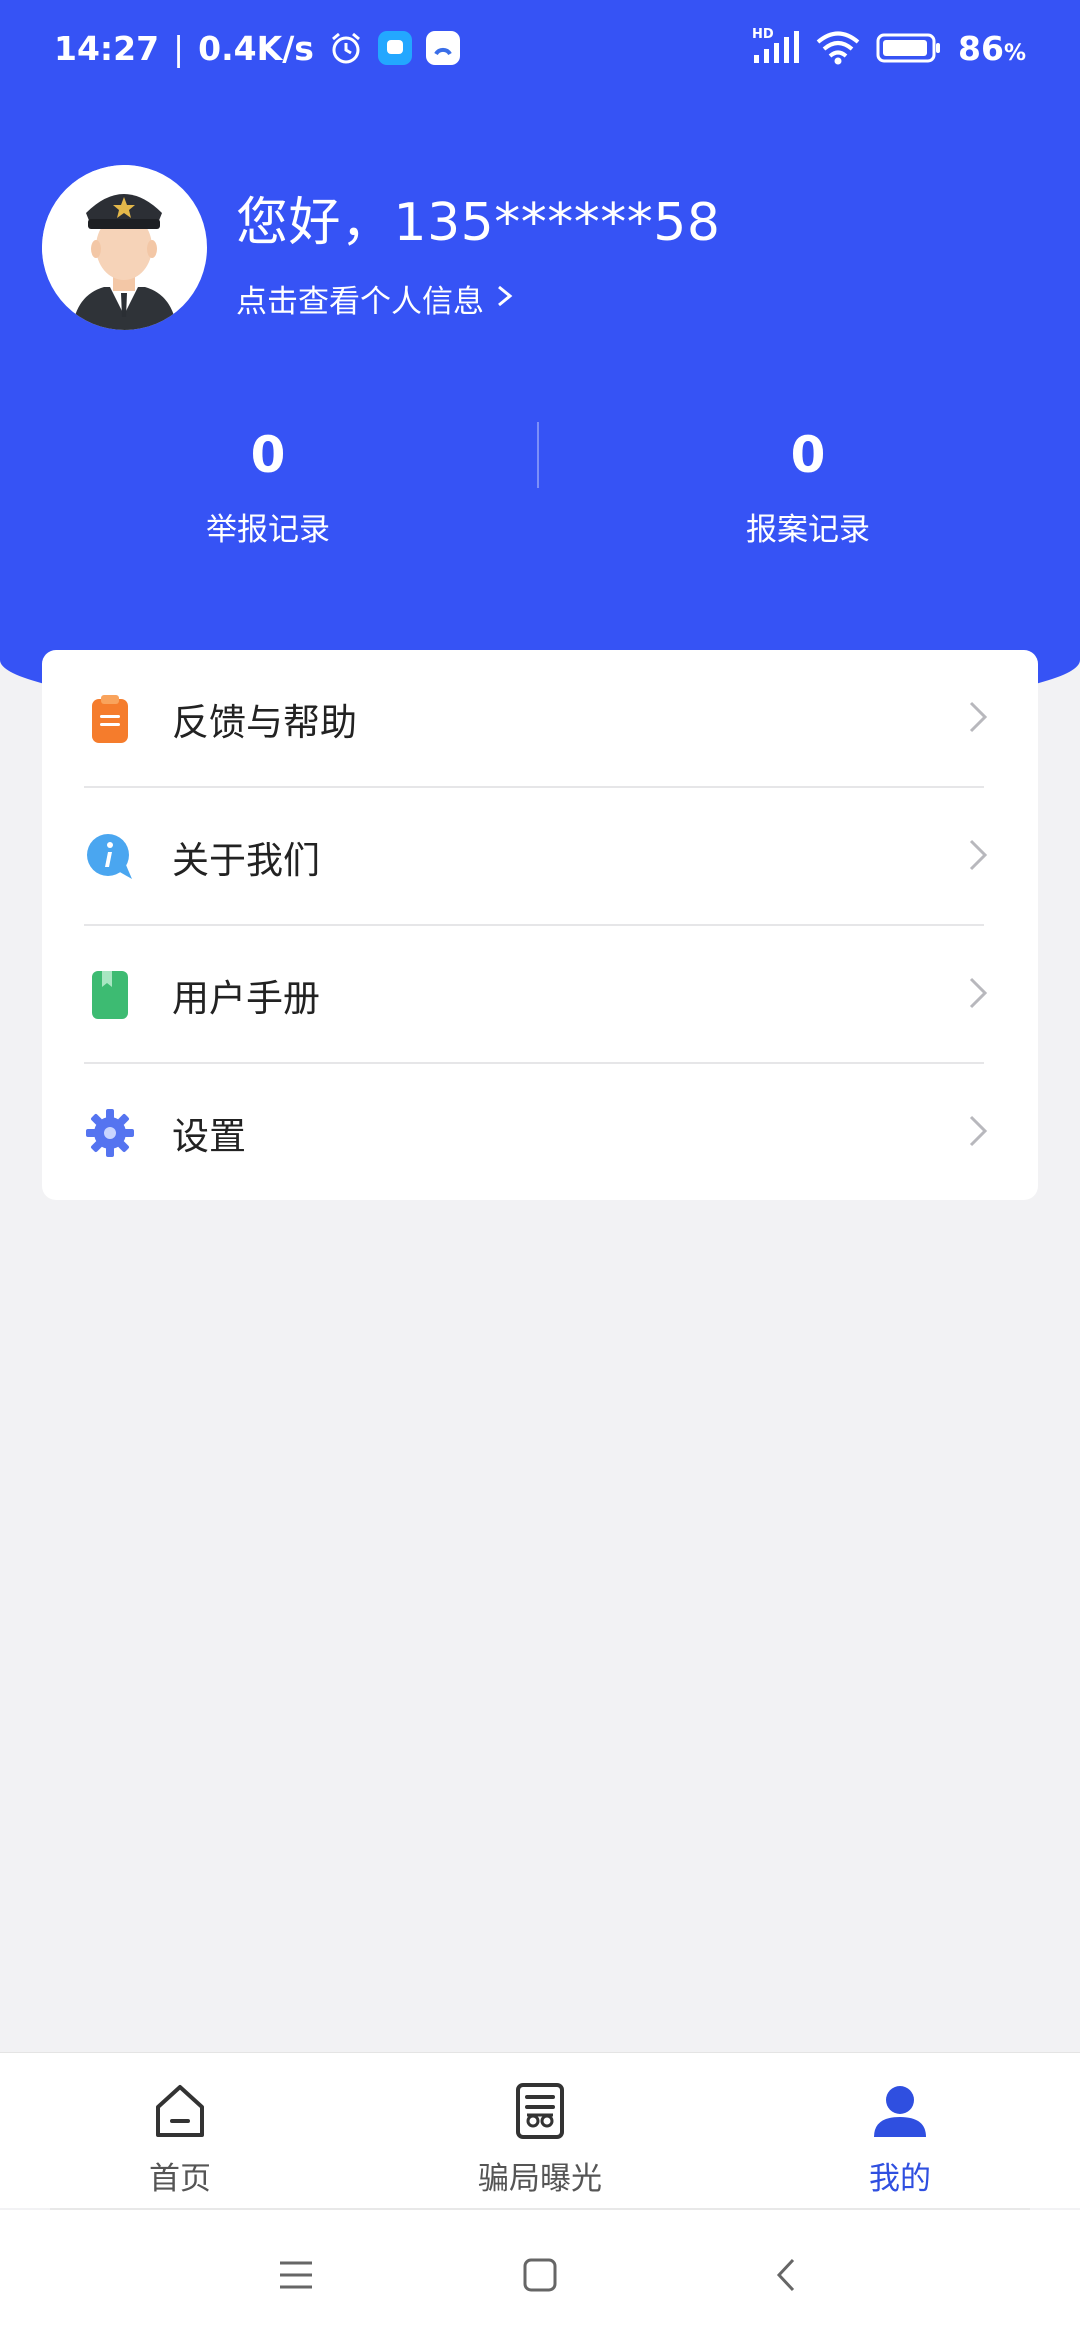 The width and height of the screenshot is (1080, 2340). What do you see at coordinates (786, 2275) in the screenshot?
I see `back-icon` at bounding box center [786, 2275].